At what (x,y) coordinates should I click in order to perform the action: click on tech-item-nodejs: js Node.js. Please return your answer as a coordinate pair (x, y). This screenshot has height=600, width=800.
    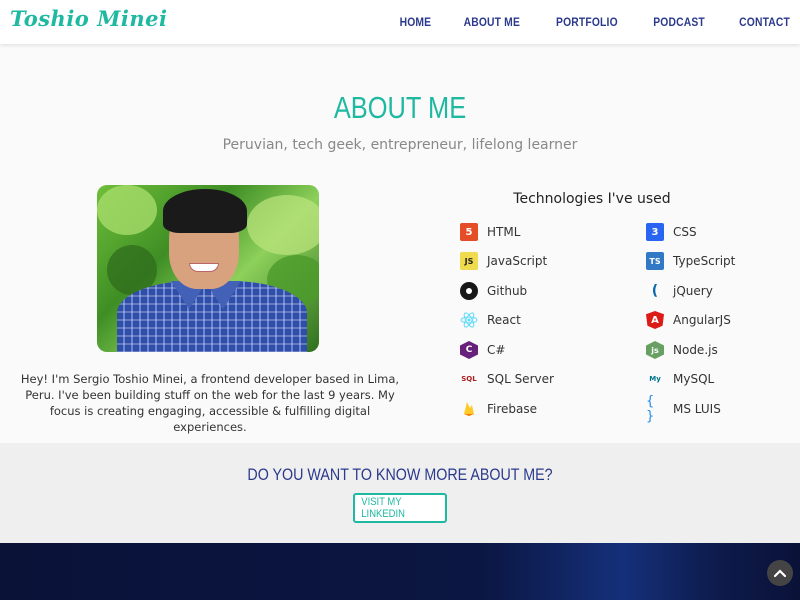
    Looking at the image, I should click on (682, 350).